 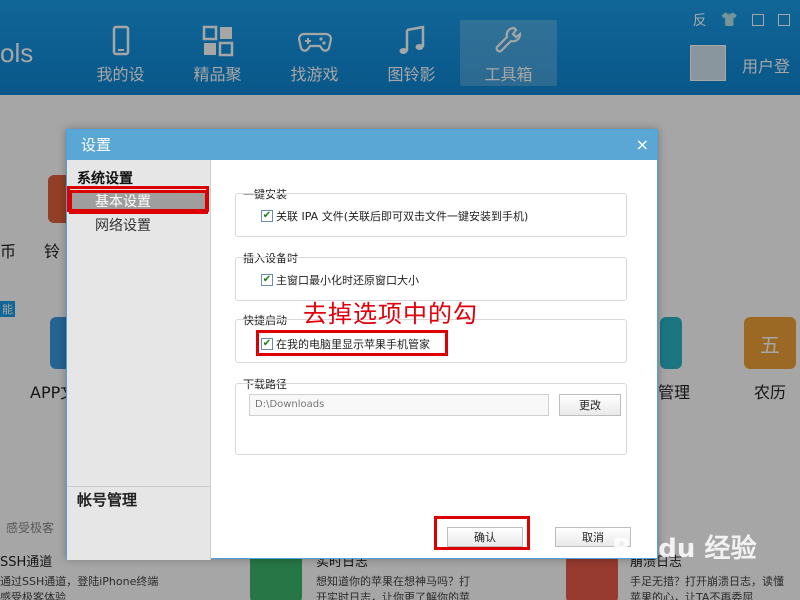 What do you see at coordinates (352, 343) in the screenshot?
I see `highlight-quick-start-checkbox` at bounding box center [352, 343].